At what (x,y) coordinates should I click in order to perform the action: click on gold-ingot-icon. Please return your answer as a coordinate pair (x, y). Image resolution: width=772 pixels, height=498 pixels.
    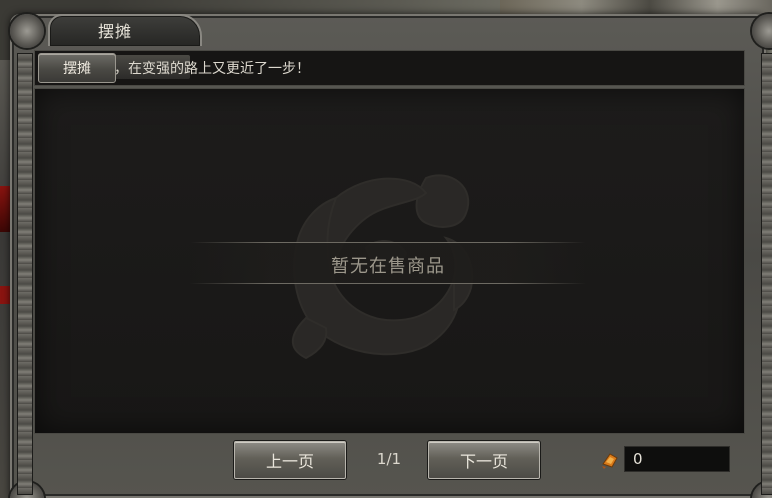
    Looking at the image, I should click on (610, 461).